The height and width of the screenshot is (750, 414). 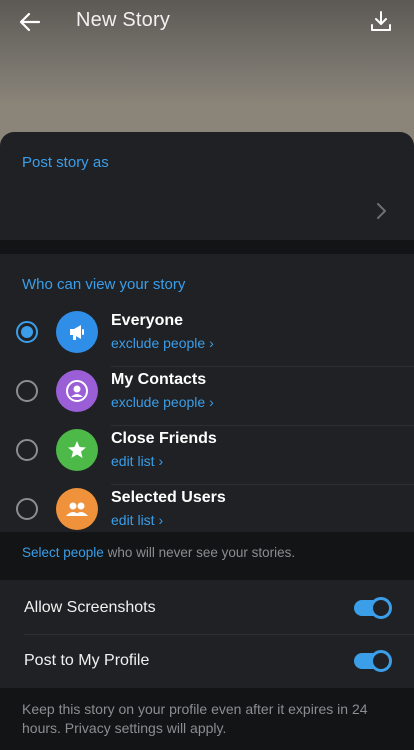 What do you see at coordinates (207, 661) in the screenshot?
I see `post-to-profile-row: Post to My Profile` at bounding box center [207, 661].